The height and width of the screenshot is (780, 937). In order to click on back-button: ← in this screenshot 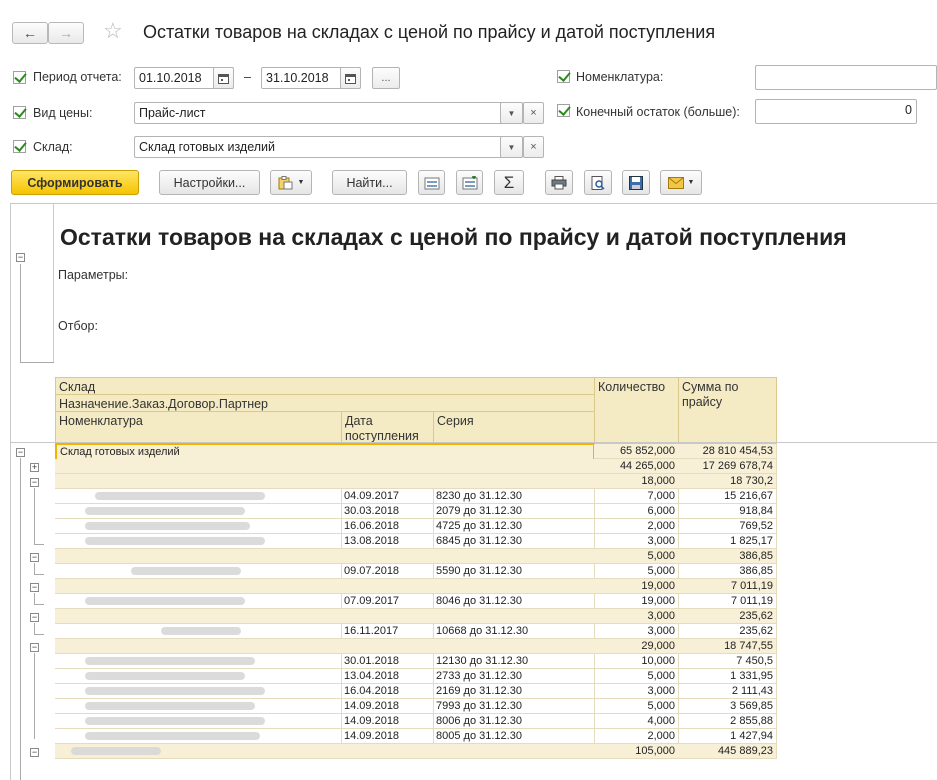, I will do `click(30, 33)`.